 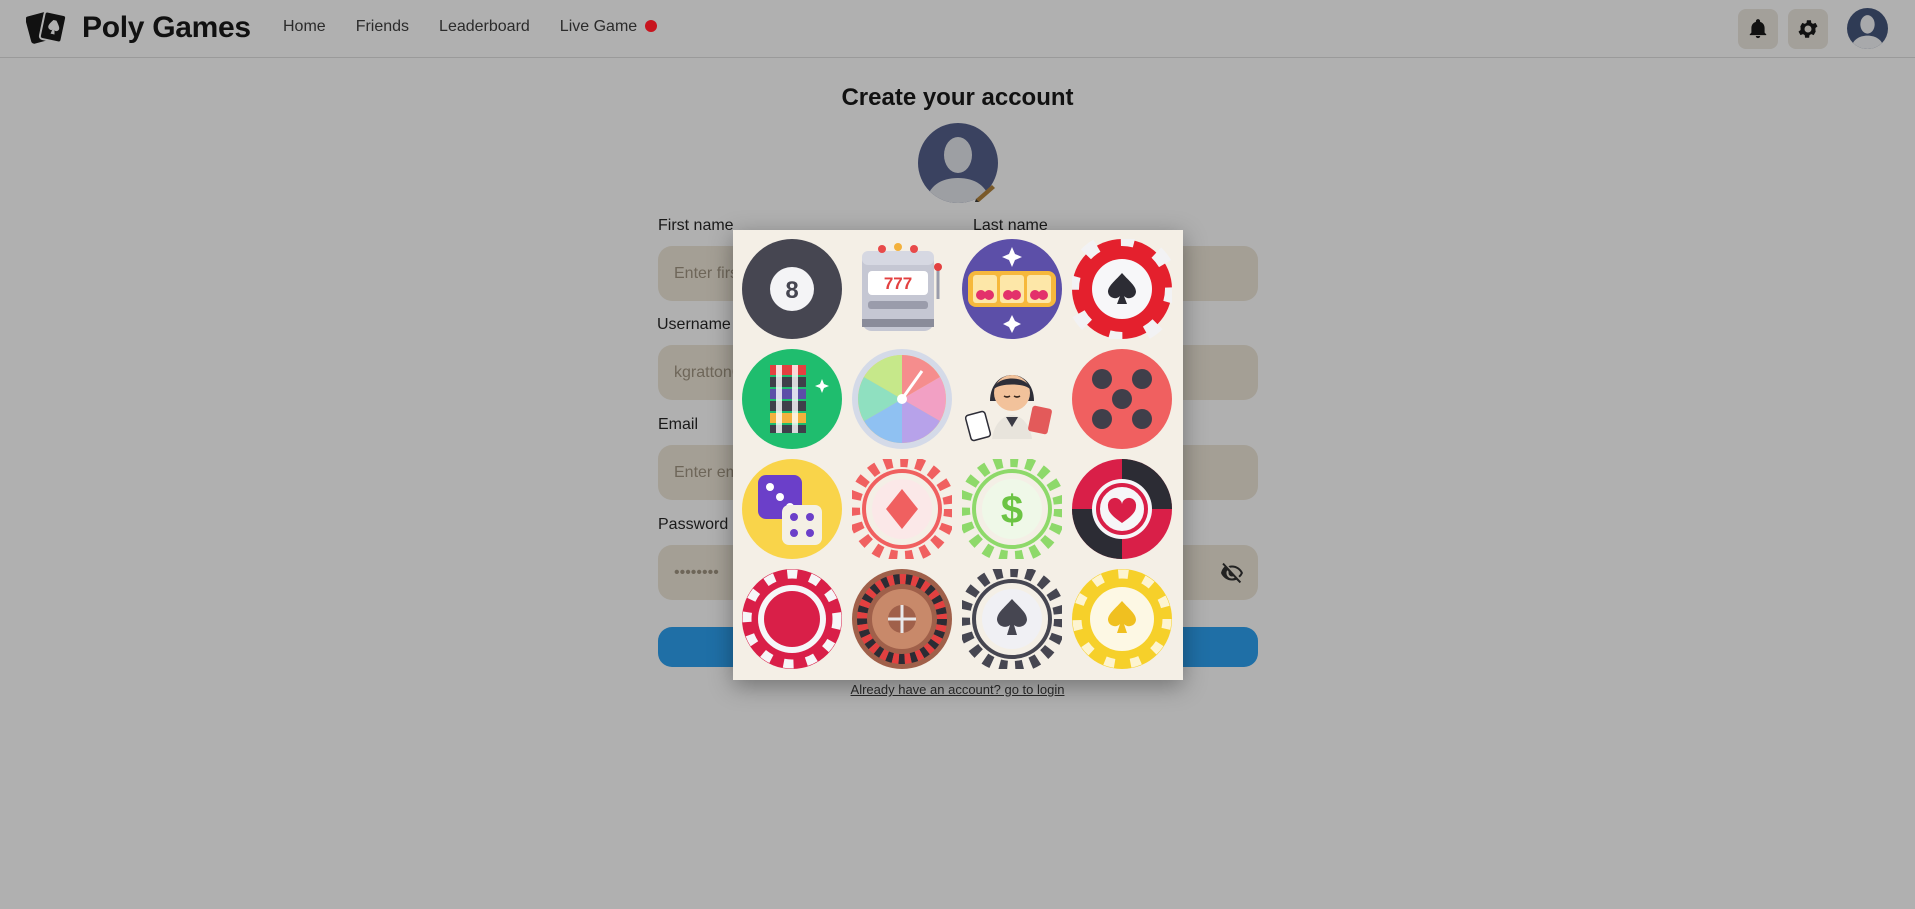 What do you see at coordinates (166, 27) in the screenshot?
I see `brand-name: Poly Games` at bounding box center [166, 27].